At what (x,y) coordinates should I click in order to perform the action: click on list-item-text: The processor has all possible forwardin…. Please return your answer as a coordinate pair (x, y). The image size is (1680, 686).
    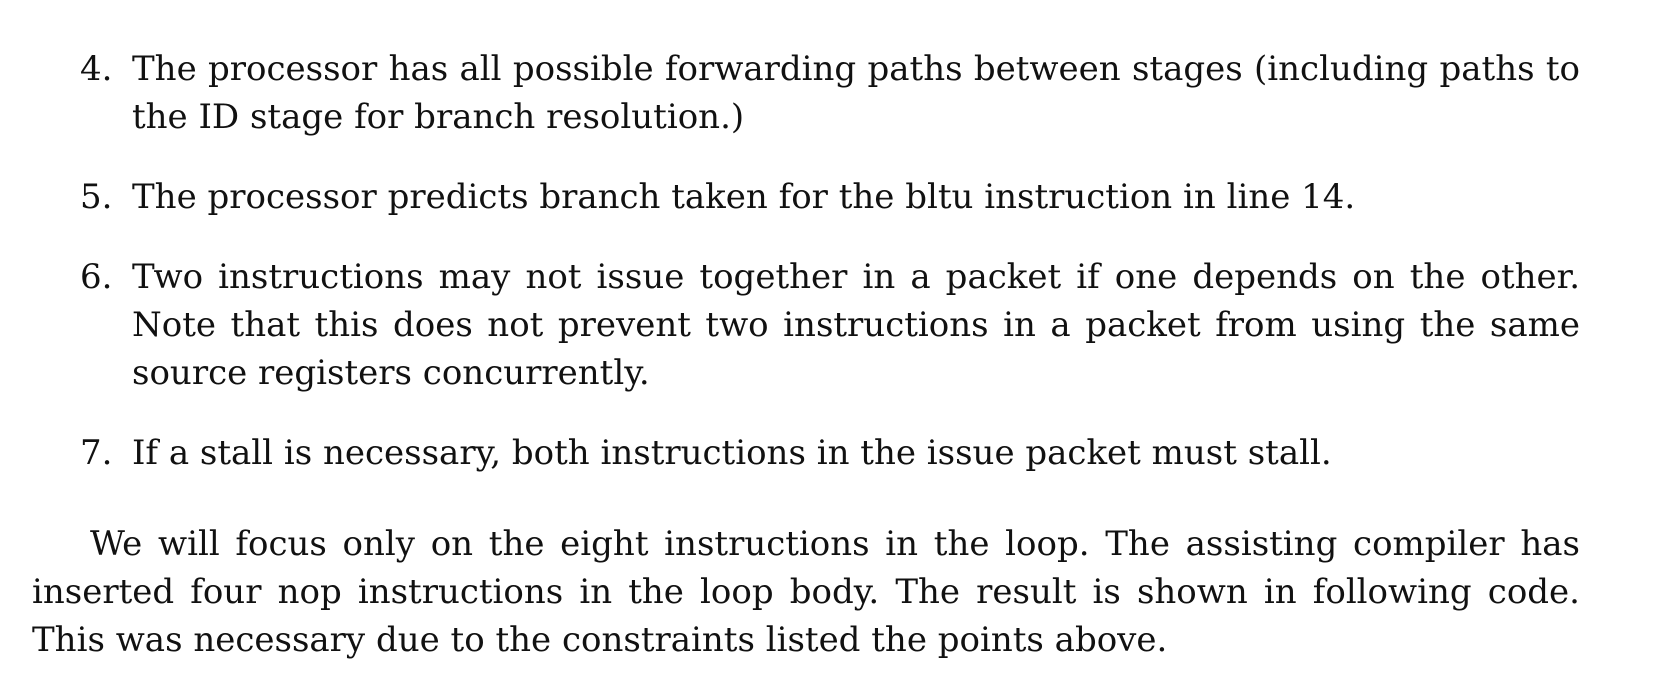
    Looking at the image, I should click on (856, 93).